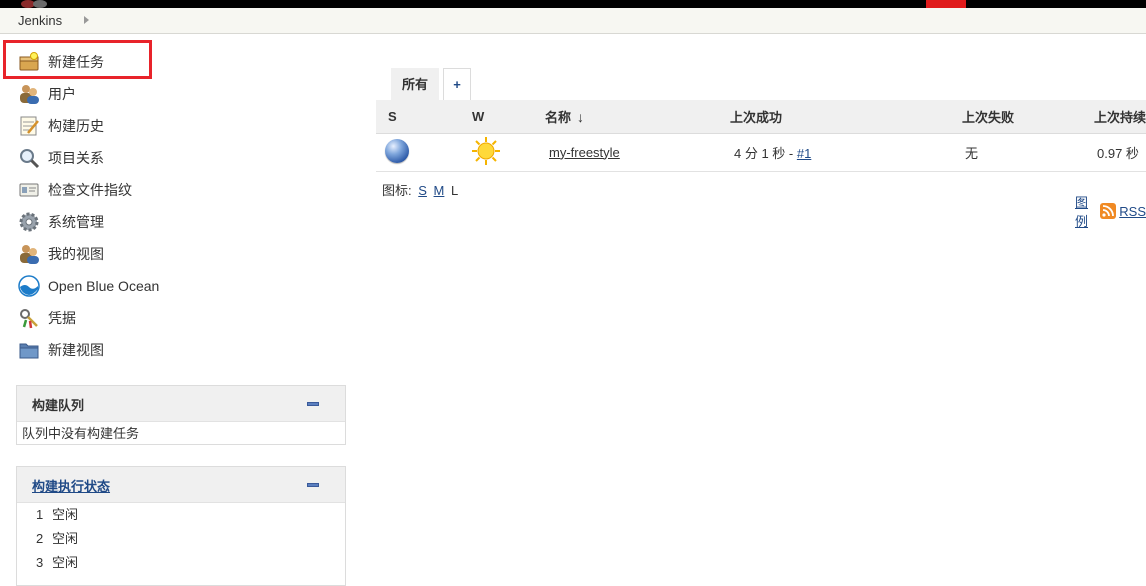  I want to click on task-label: 构建历史, so click(76, 126).